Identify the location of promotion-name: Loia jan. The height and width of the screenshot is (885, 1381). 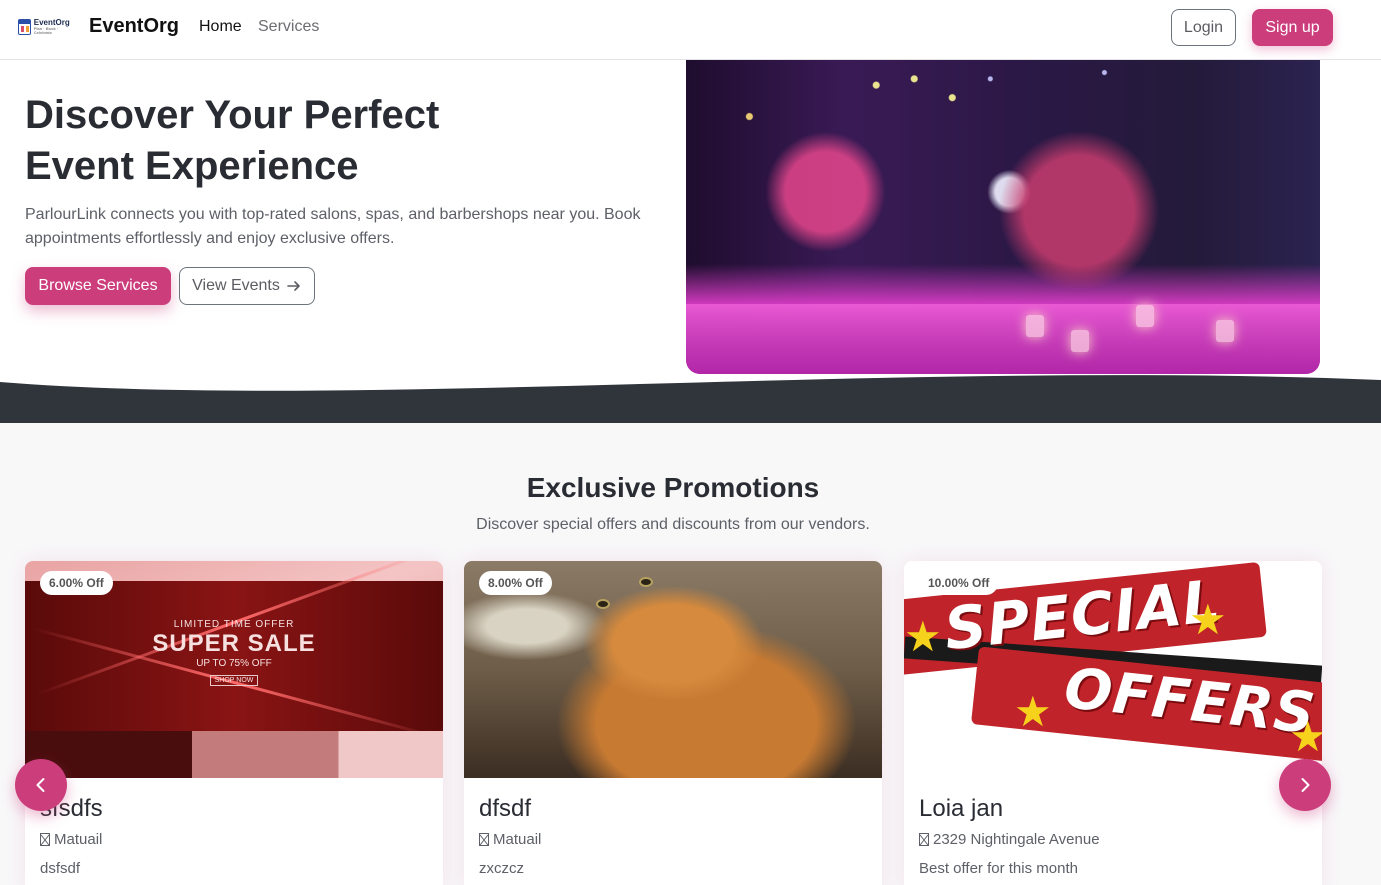
(961, 808).